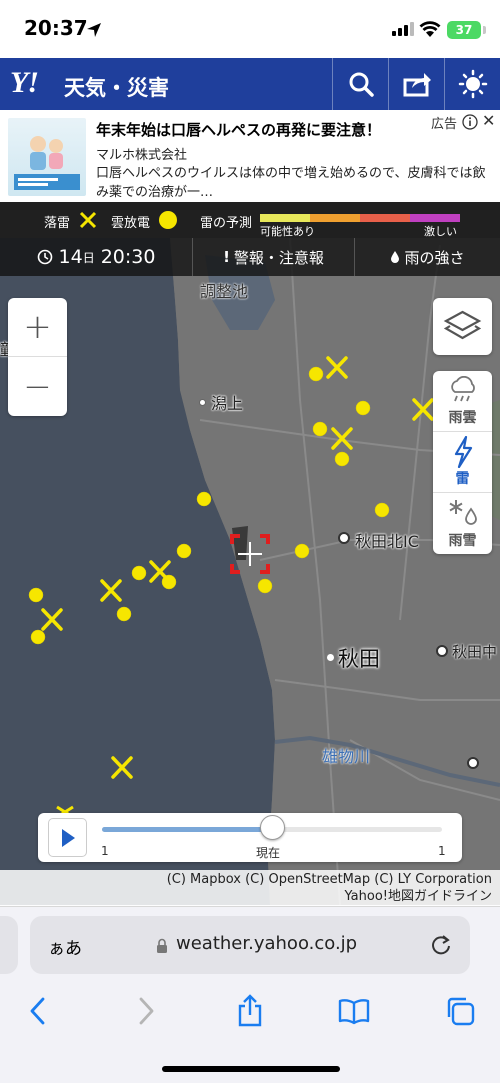  Describe the element at coordinates (287, 231) in the screenshot. I see `legend-possible-label: 可能性あり` at that location.